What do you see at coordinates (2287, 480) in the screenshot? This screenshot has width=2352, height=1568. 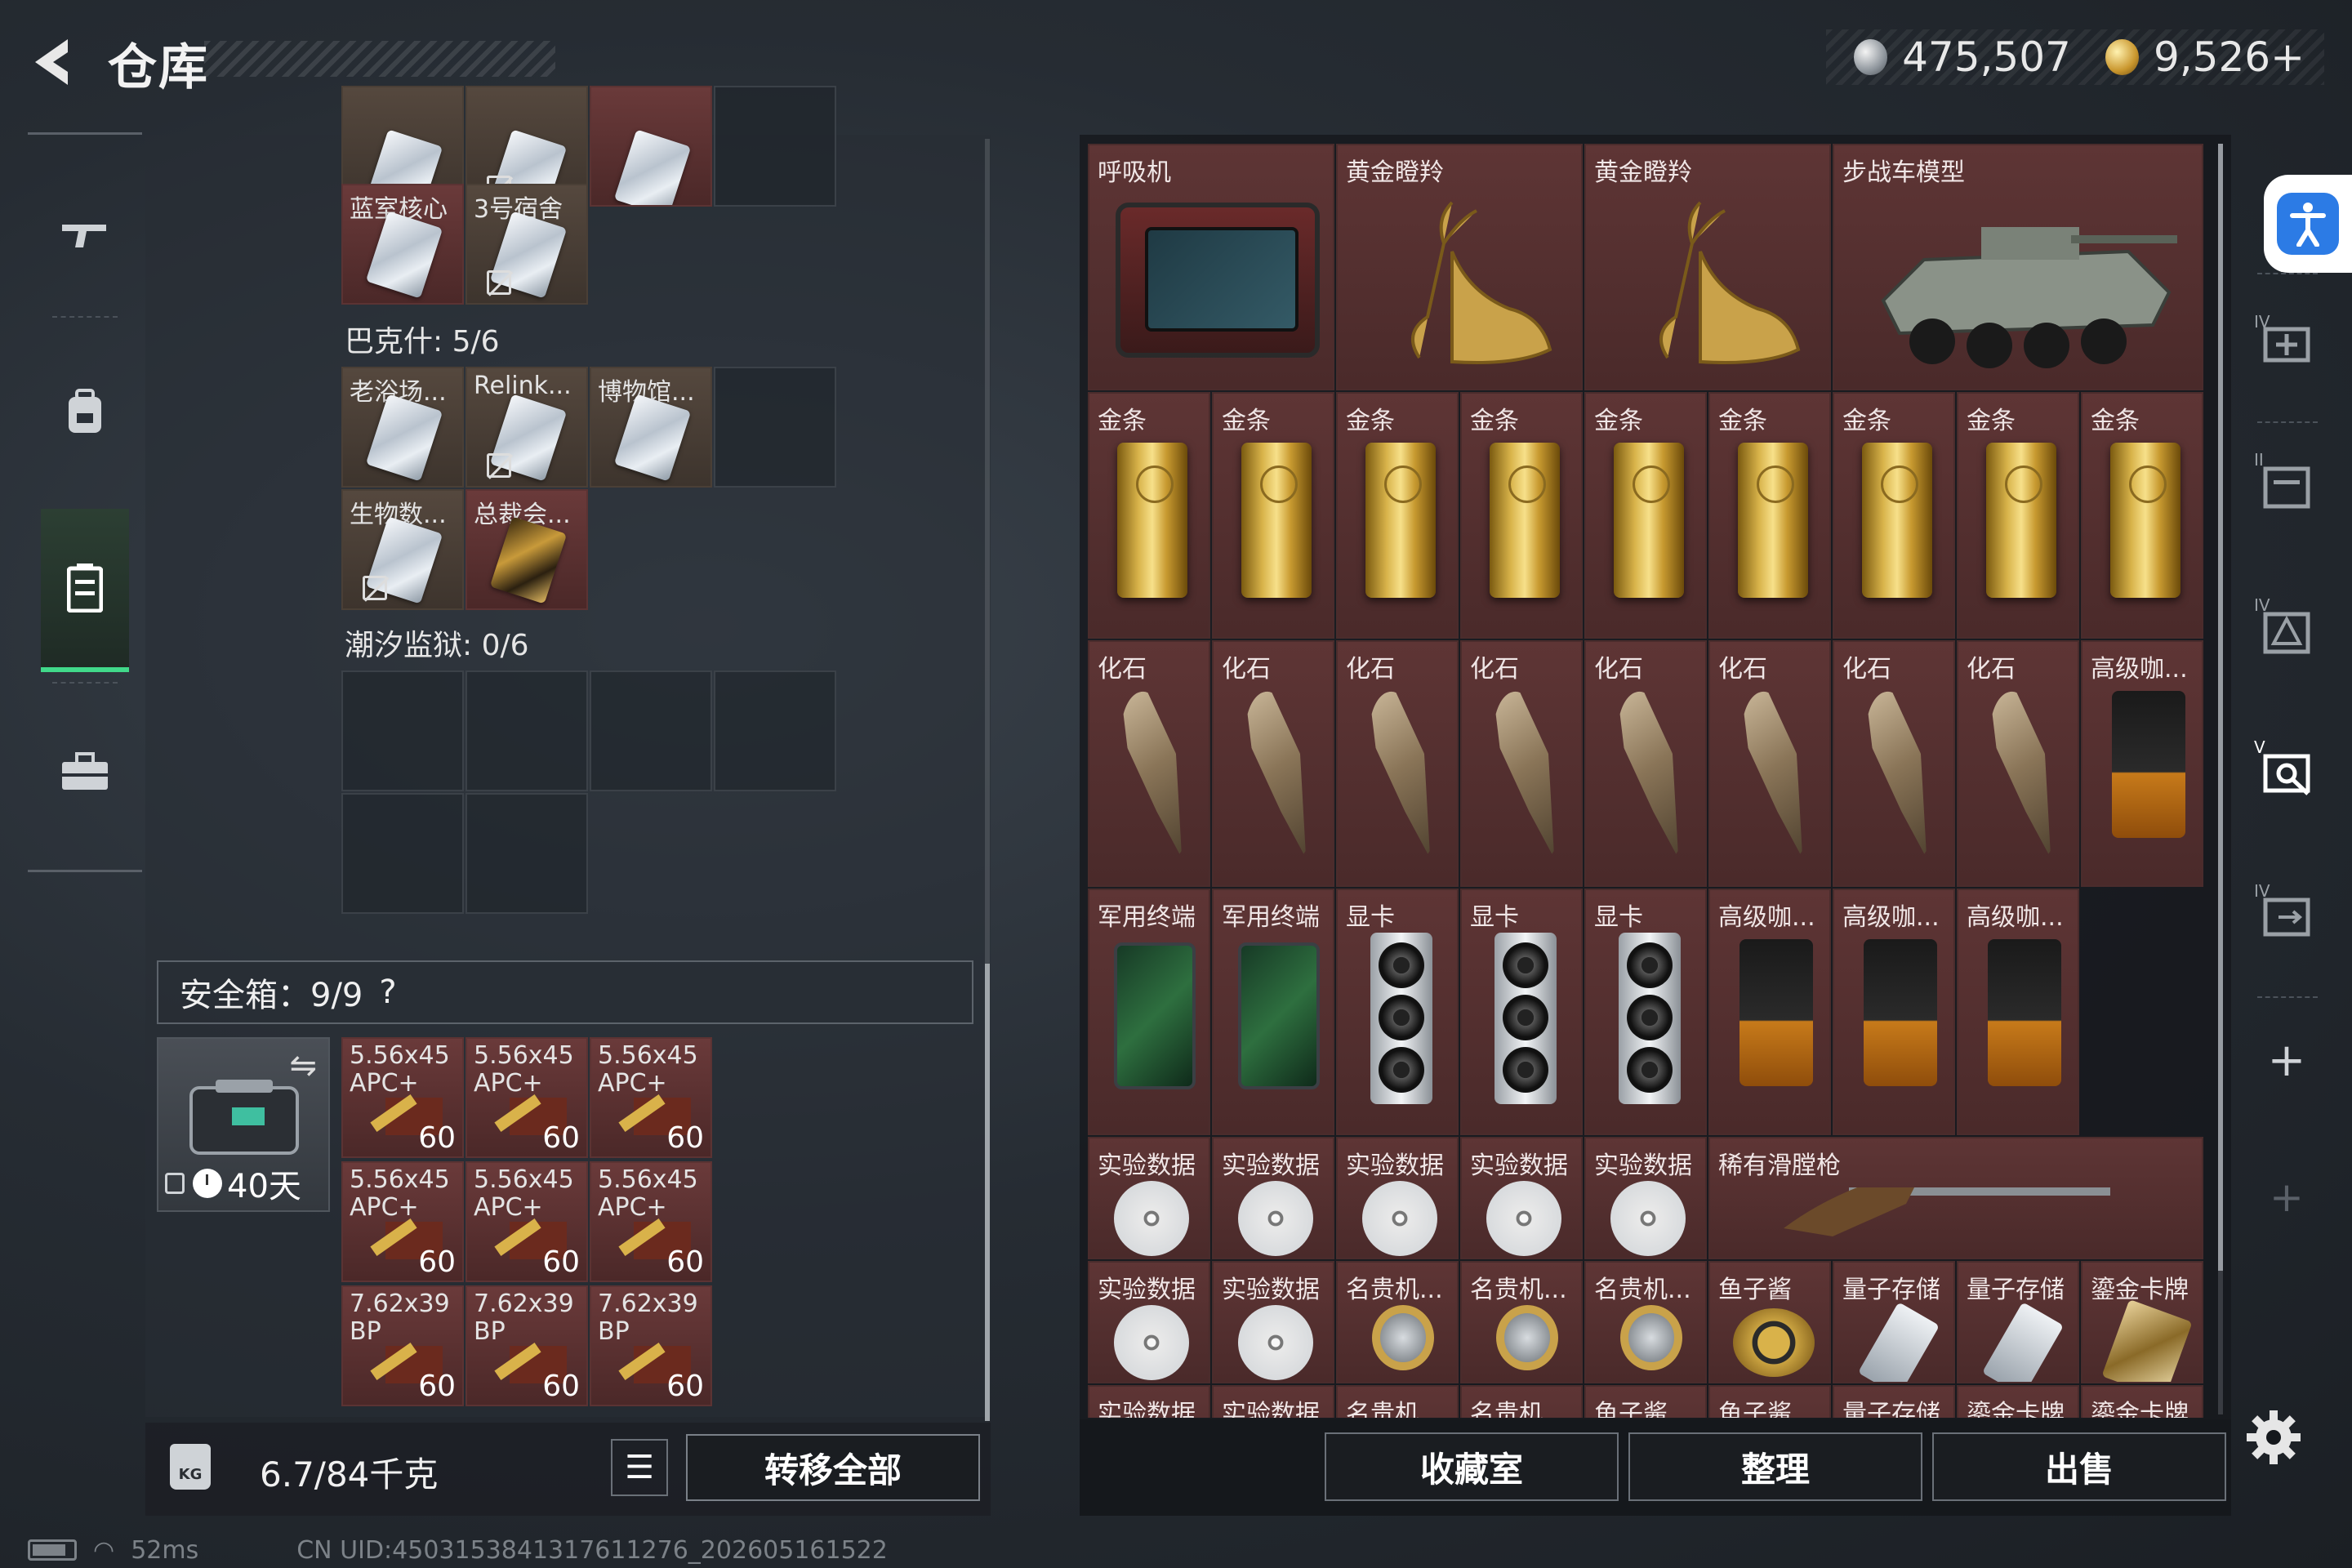 I see `storage-tab-ii: II` at bounding box center [2287, 480].